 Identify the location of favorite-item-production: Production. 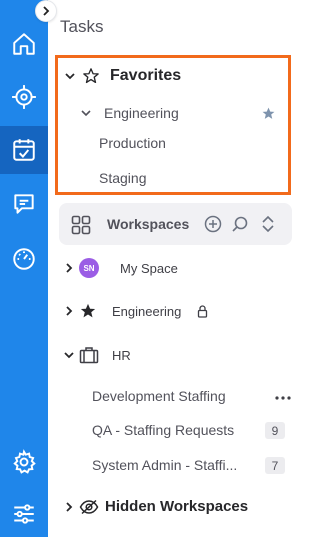
(132, 143).